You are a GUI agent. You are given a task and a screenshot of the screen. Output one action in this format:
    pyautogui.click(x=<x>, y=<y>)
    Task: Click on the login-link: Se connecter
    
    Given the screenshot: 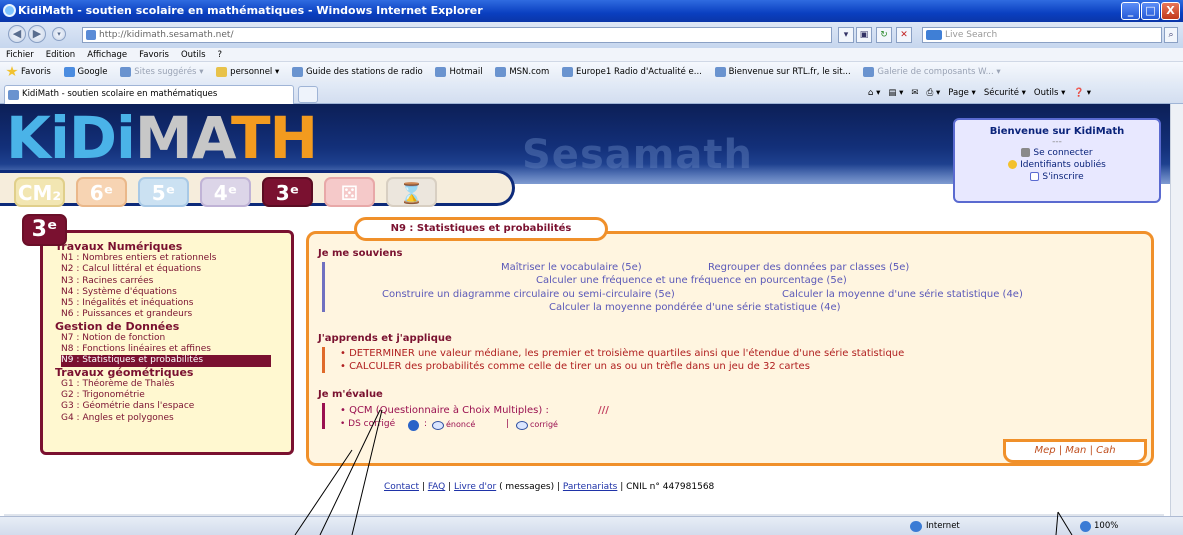 What is the action you would take?
    pyautogui.click(x=1057, y=153)
    